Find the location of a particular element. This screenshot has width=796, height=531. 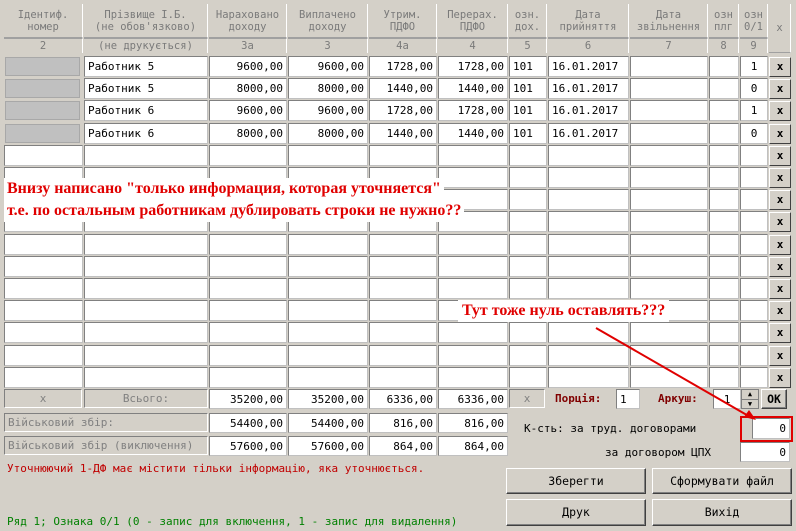

cell-accrued: 9600,00 is located at coordinates (248, 110).